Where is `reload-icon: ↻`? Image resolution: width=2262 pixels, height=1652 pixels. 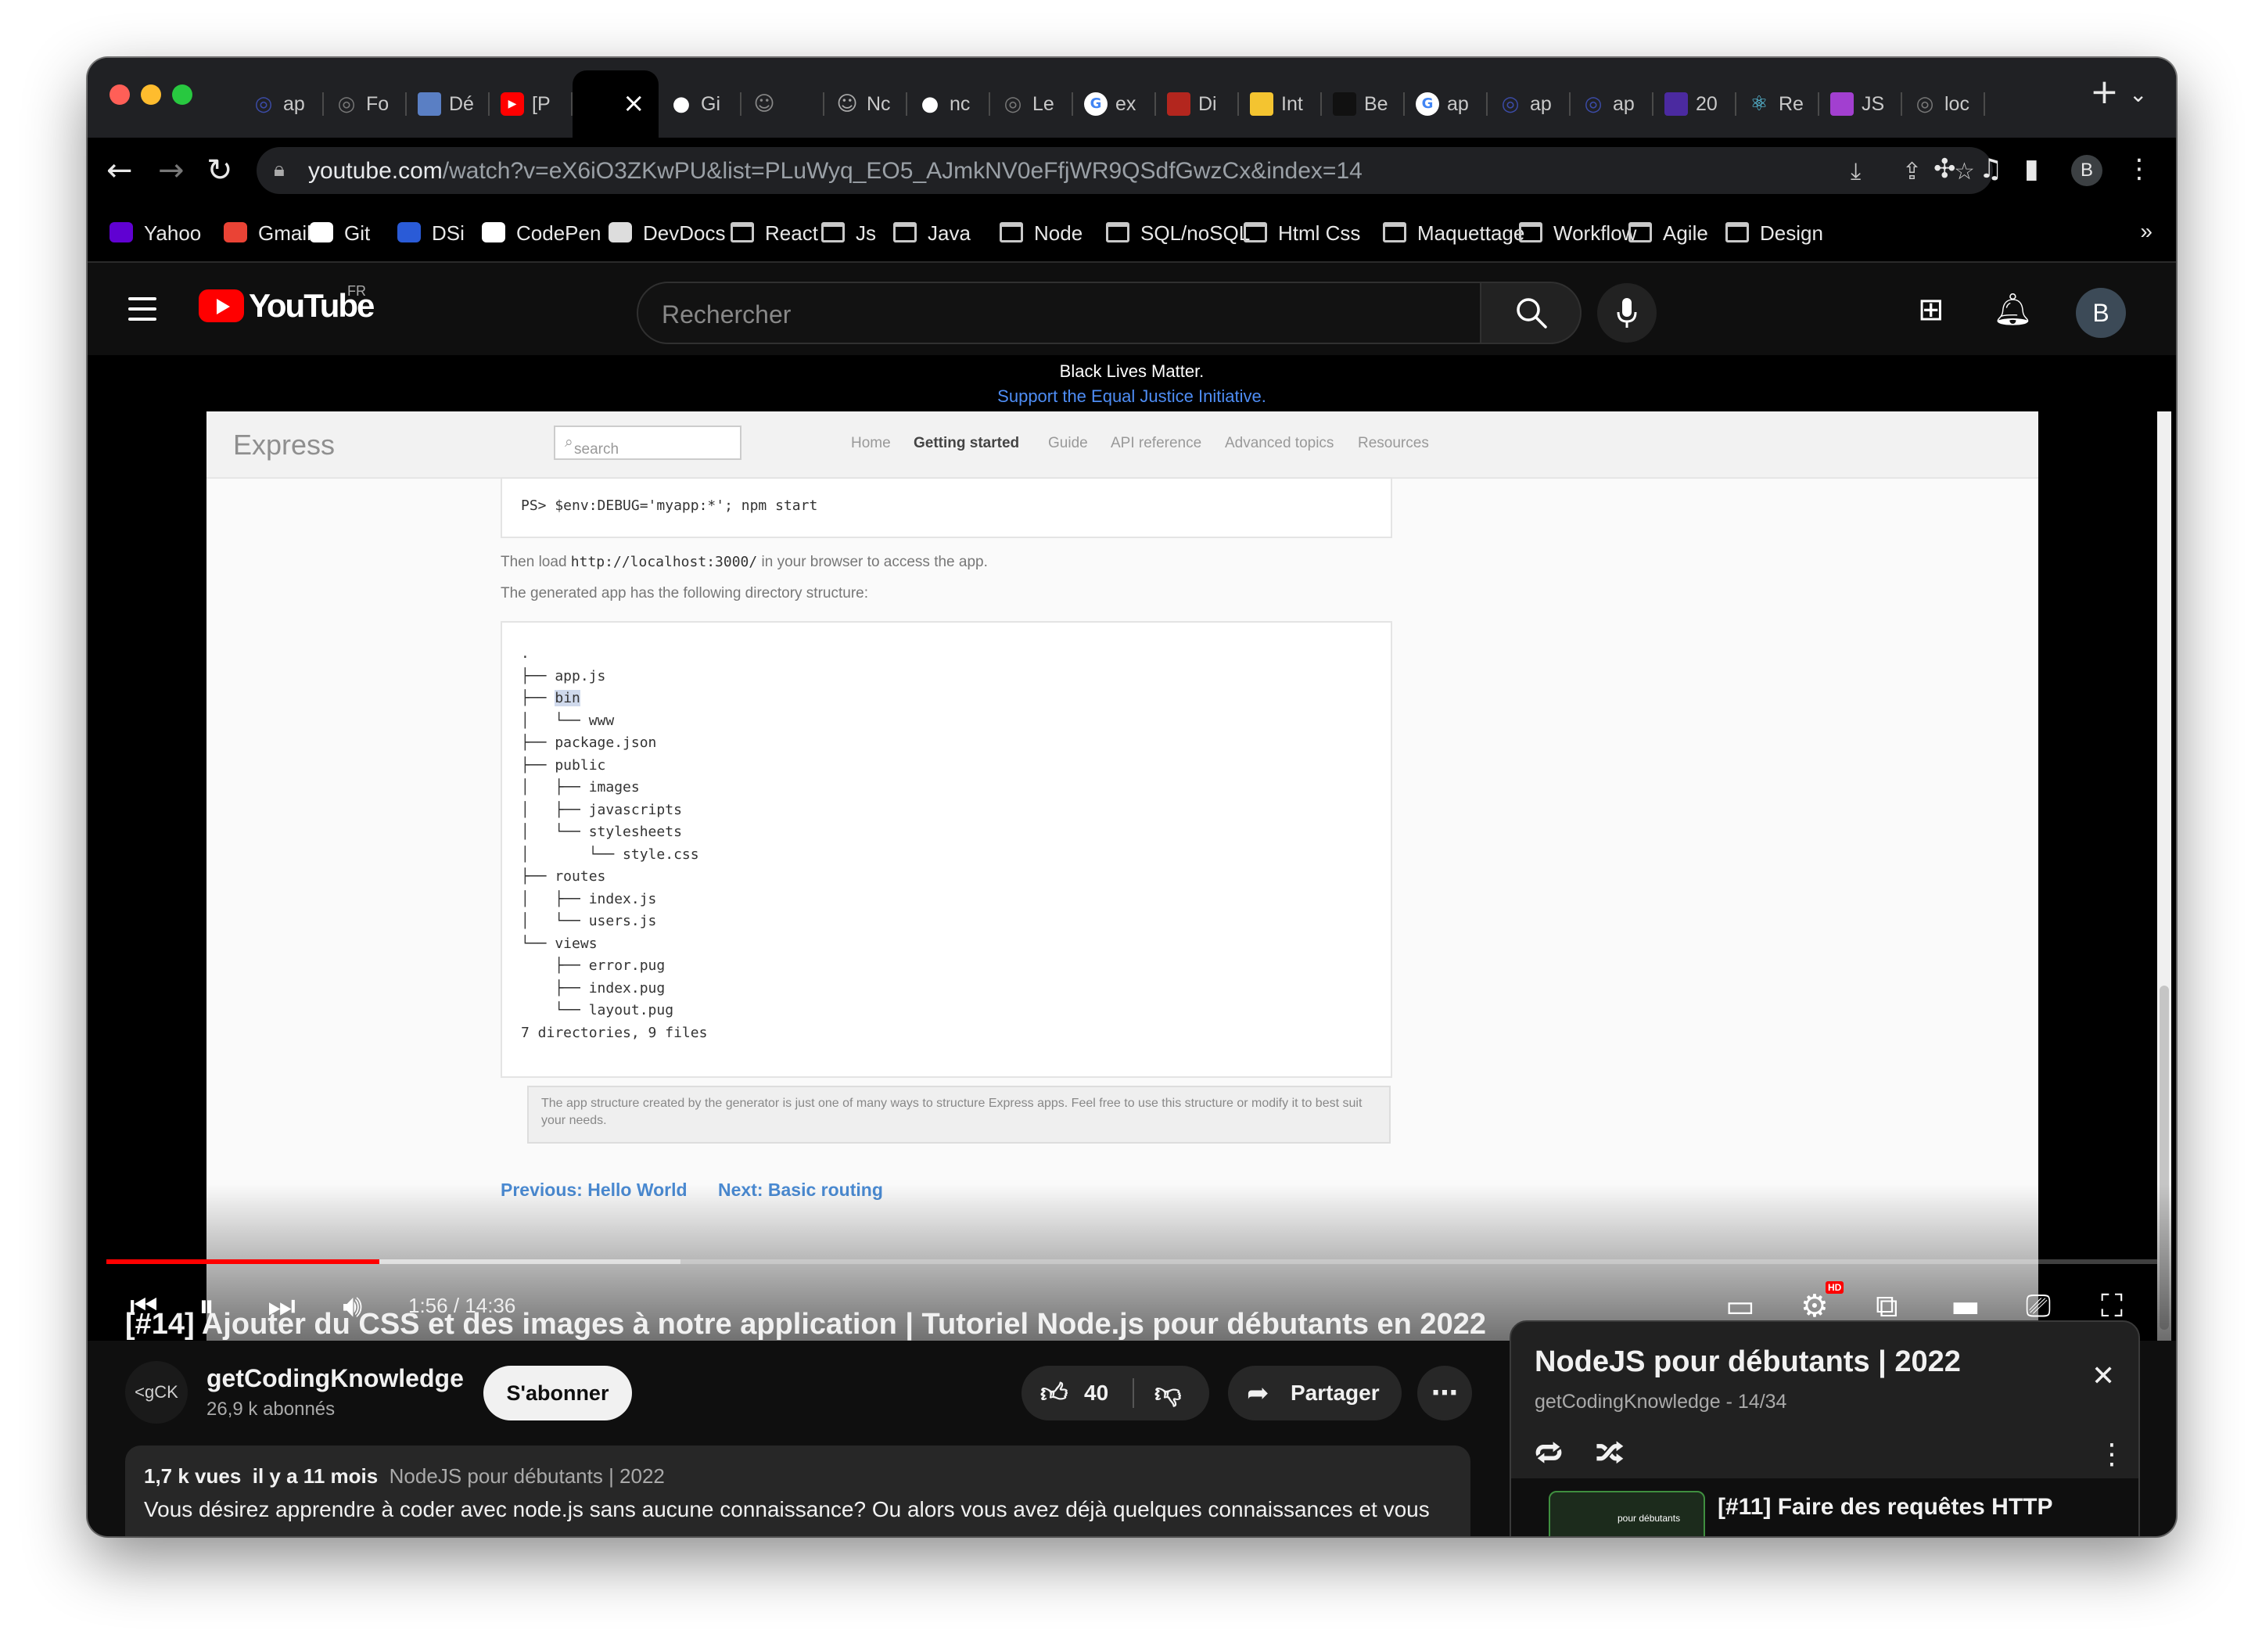 reload-icon: ↻ is located at coordinates (220, 171).